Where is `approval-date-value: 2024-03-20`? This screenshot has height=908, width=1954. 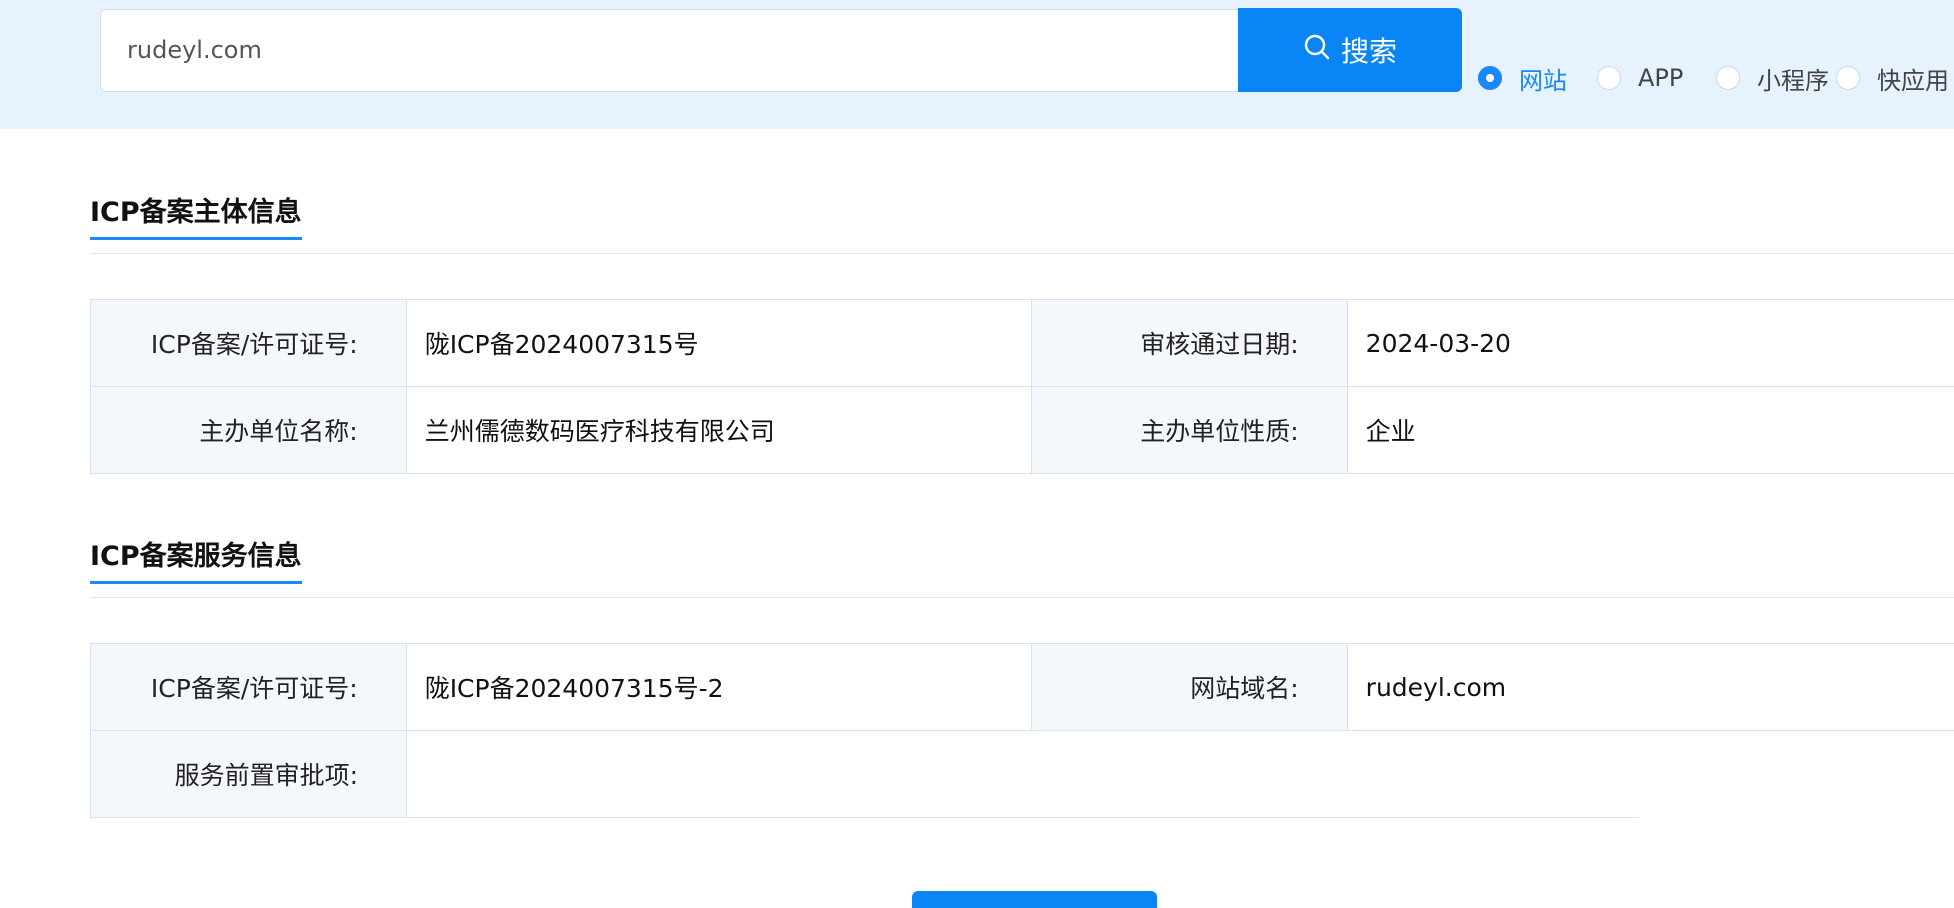
approval-date-value: 2024-03-20 is located at coordinates (1650, 343).